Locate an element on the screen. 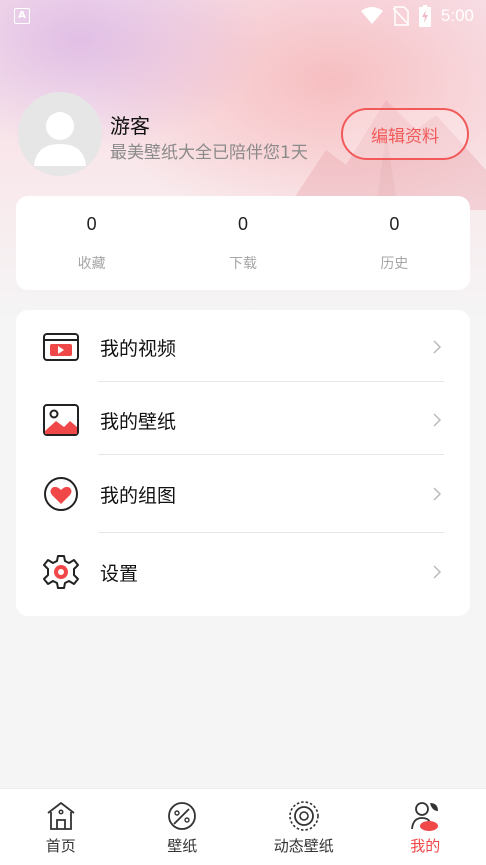 Image resolution: width=486 pixels, height=865 pixels. no-sim-icon is located at coordinates (400, 16).